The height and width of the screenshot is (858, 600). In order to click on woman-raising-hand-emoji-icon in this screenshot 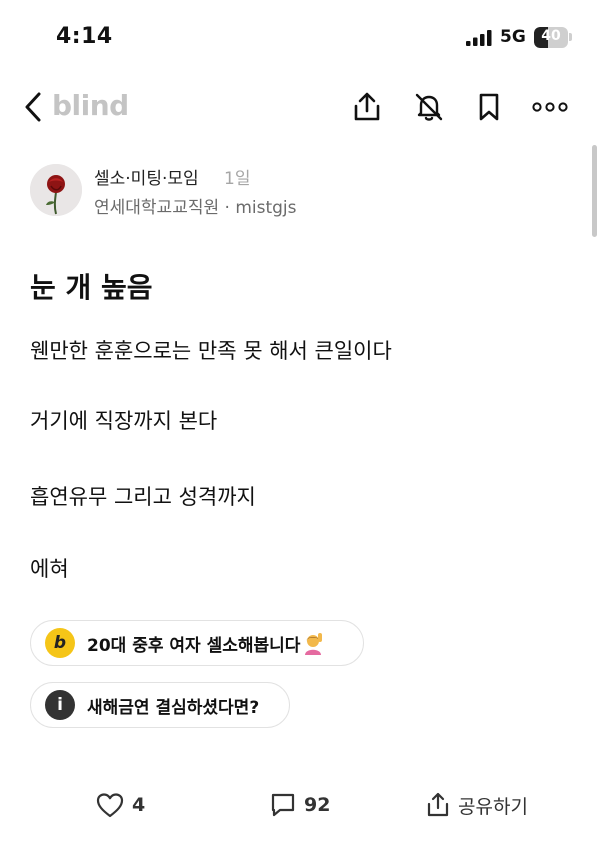, I will do `click(314, 643)`.